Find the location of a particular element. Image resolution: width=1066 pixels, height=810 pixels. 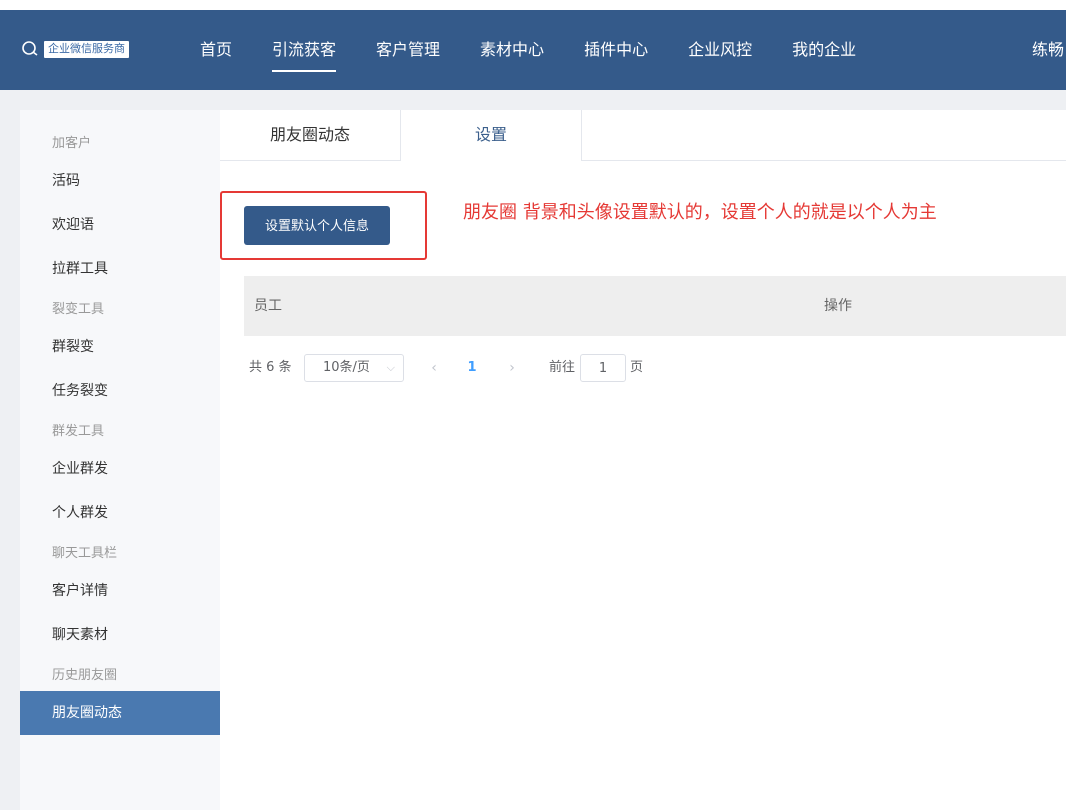

next-page-icon: › is located at coordinates (512, 368).